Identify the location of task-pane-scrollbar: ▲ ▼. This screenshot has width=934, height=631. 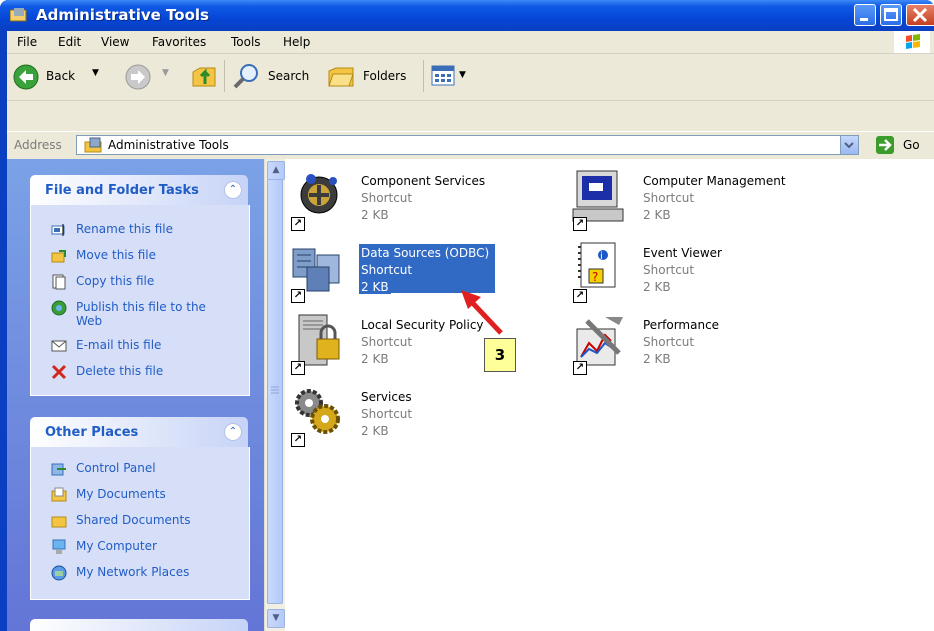
(274, 395).